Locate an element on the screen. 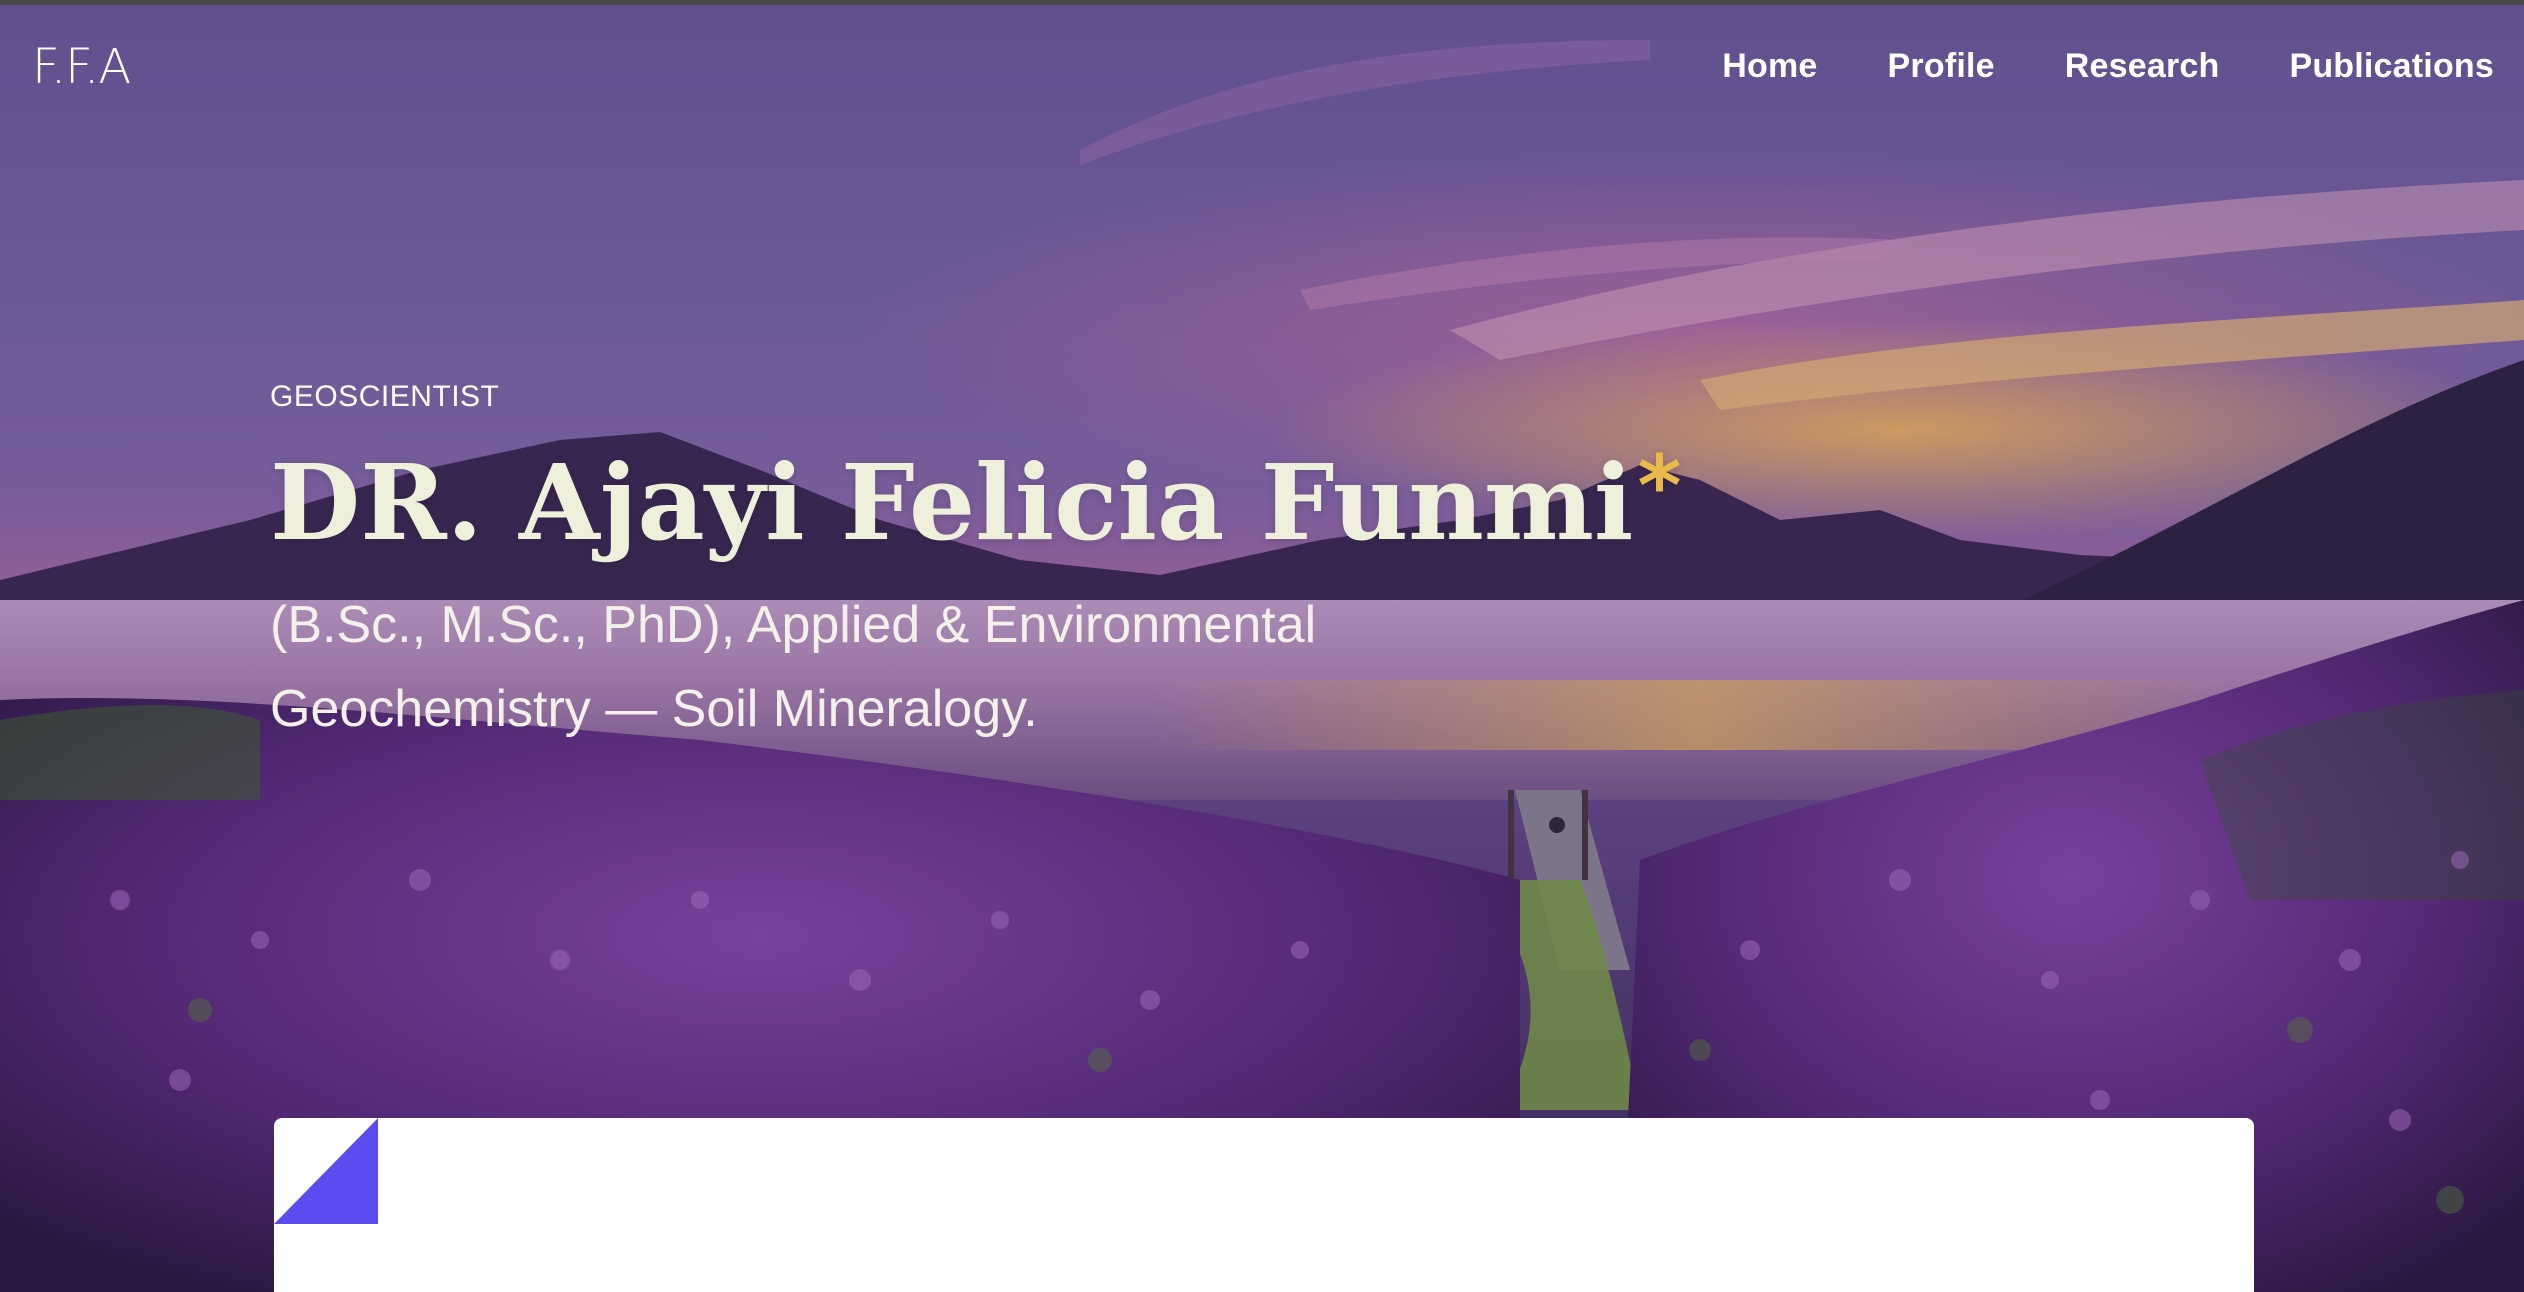 This screenshot has width=2524, height=1292. nav-item-research: Research is located at coordinates (2142, 66).